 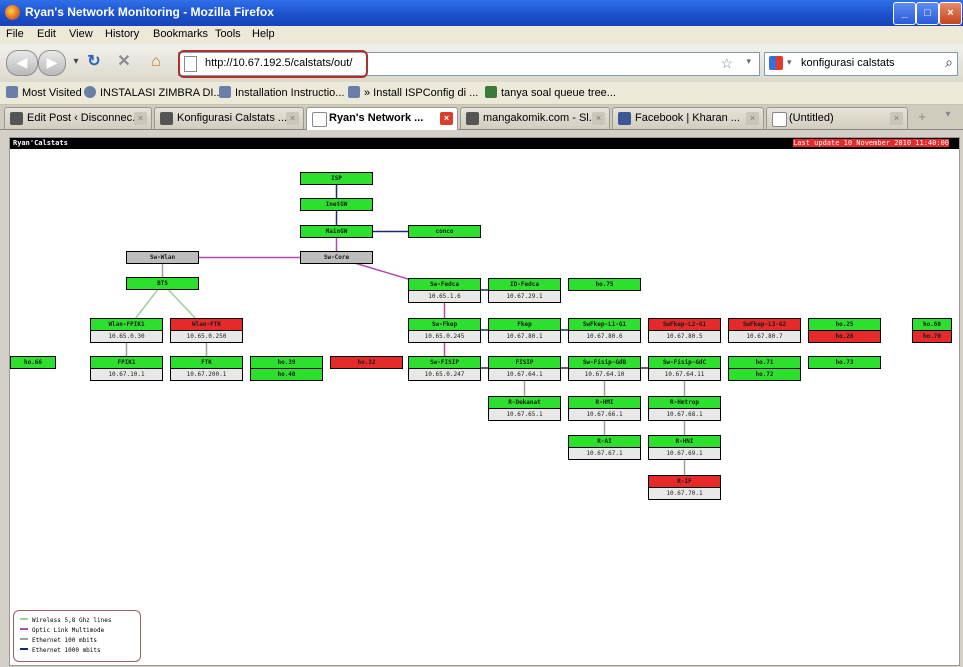 What do you see at coordinates (469, 64) in the screenshot?
I see `address-bar: http://10.67.192.5/calstats/out/ ☆ ▾` at bounding box center [469, 64].